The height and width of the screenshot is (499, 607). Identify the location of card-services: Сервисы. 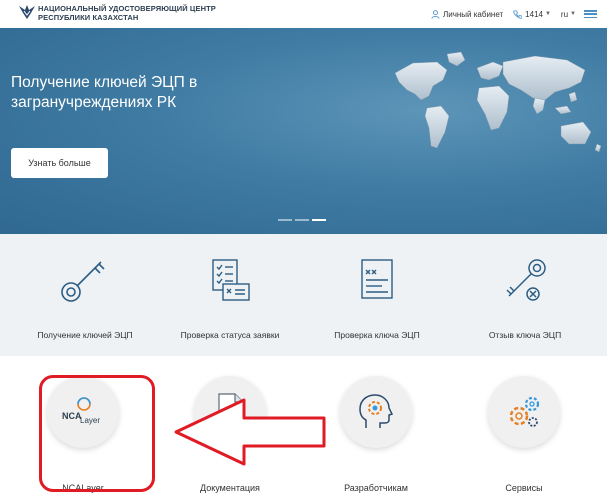
(524, 434).